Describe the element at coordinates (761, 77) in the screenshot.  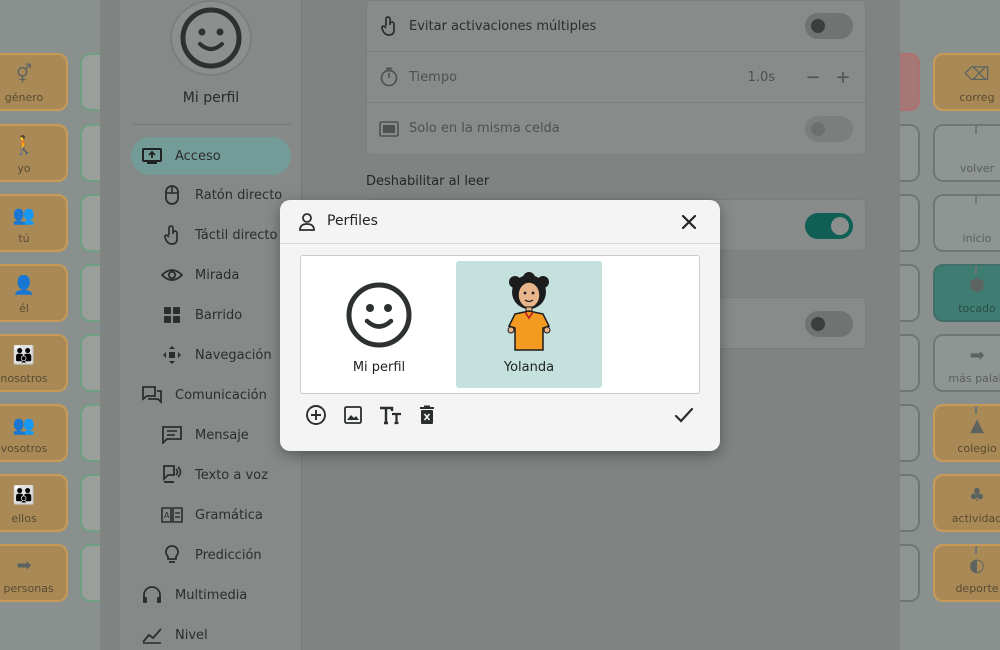
I see `tiempo-value: 1.0s` at that location.